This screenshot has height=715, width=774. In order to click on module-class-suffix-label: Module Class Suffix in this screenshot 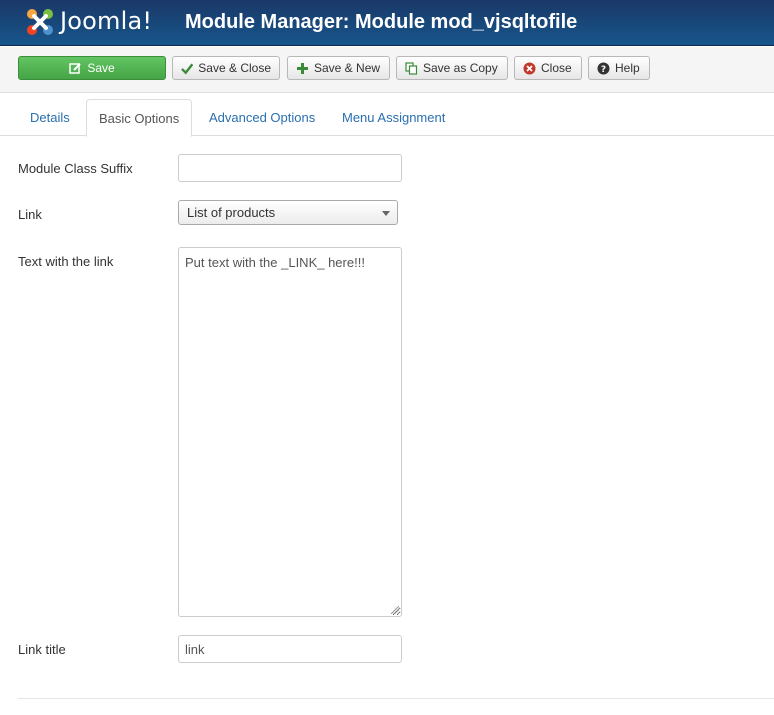, I will do `click(75, 168)`.